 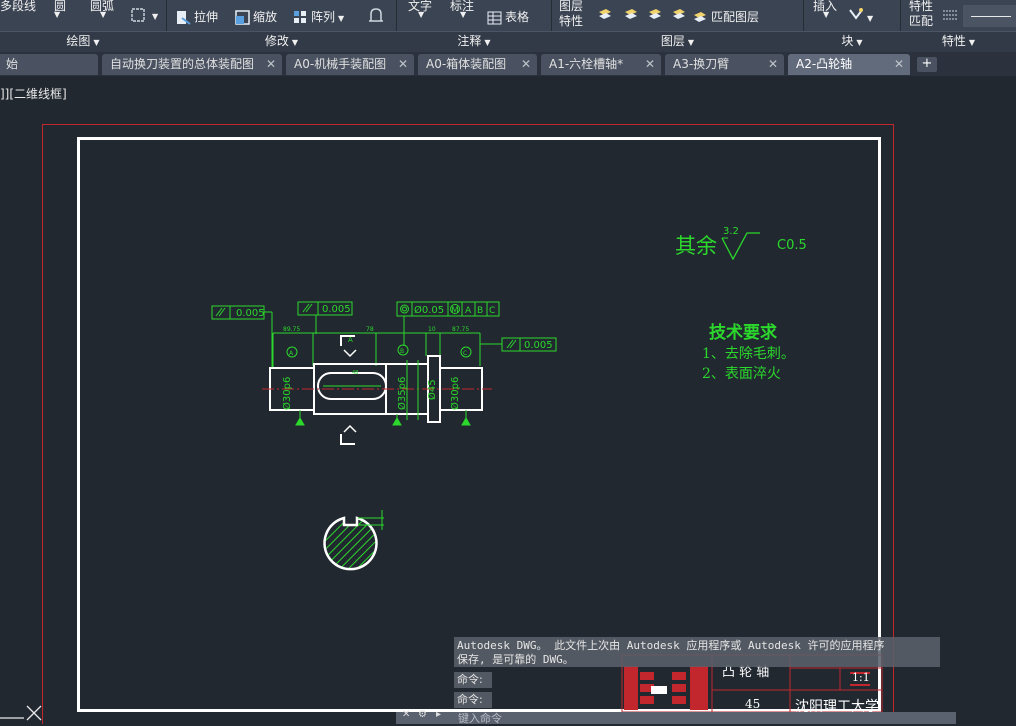 What do you see at coordinates (432, 389) in the screenshot?
I see `svg-text: Ø45` at bounding box center [432, 389].